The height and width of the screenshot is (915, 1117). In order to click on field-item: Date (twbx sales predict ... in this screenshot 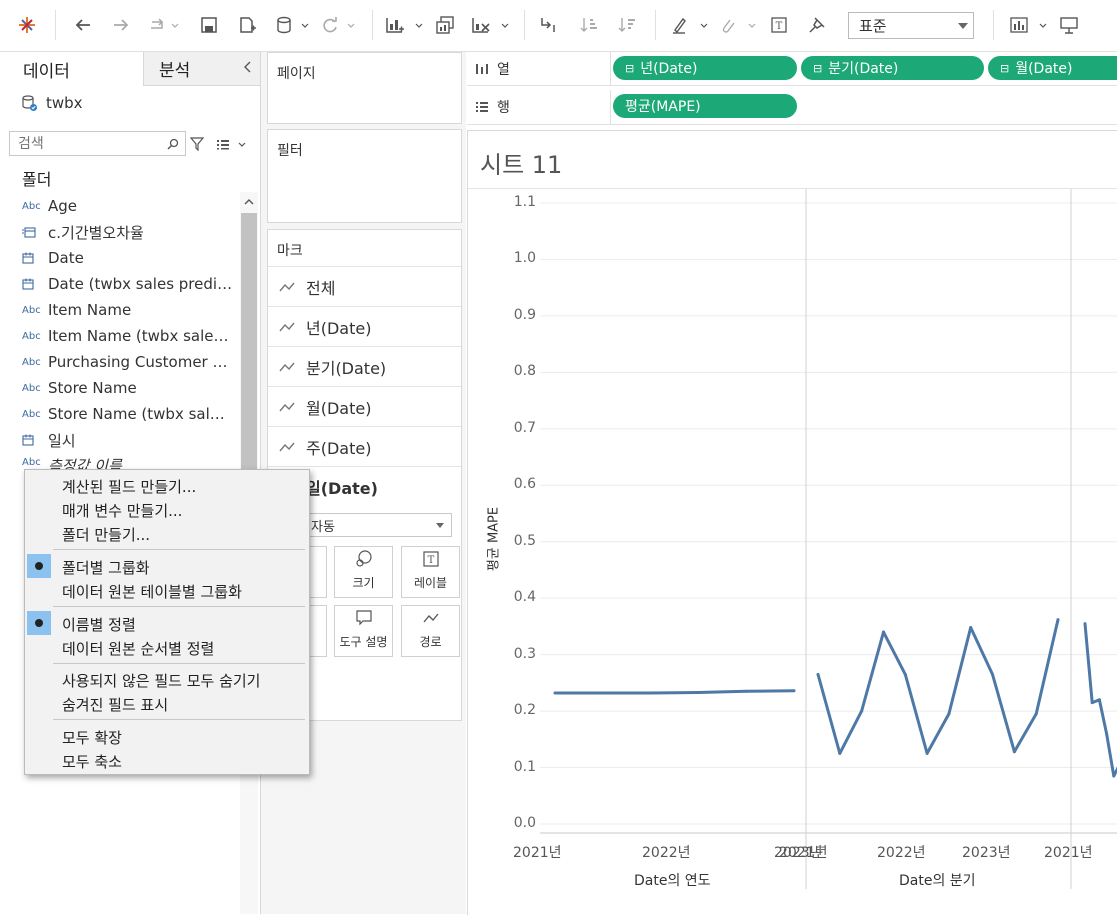, I will do `click(120, 284)`.